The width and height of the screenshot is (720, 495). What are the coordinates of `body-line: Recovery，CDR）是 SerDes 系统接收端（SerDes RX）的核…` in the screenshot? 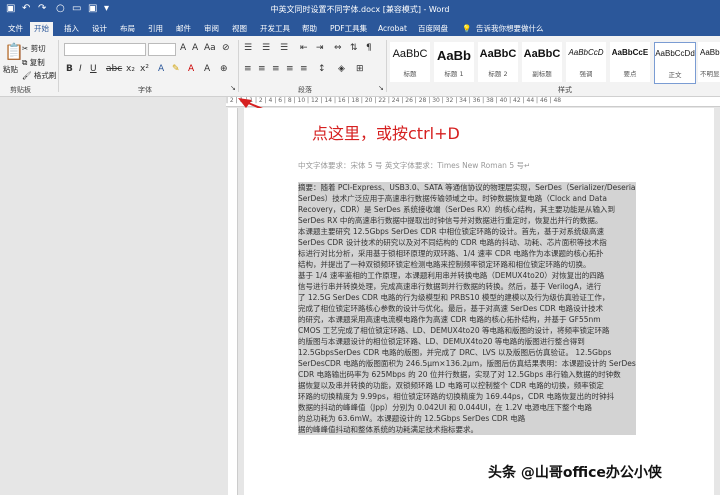 It's located at (467, 209).